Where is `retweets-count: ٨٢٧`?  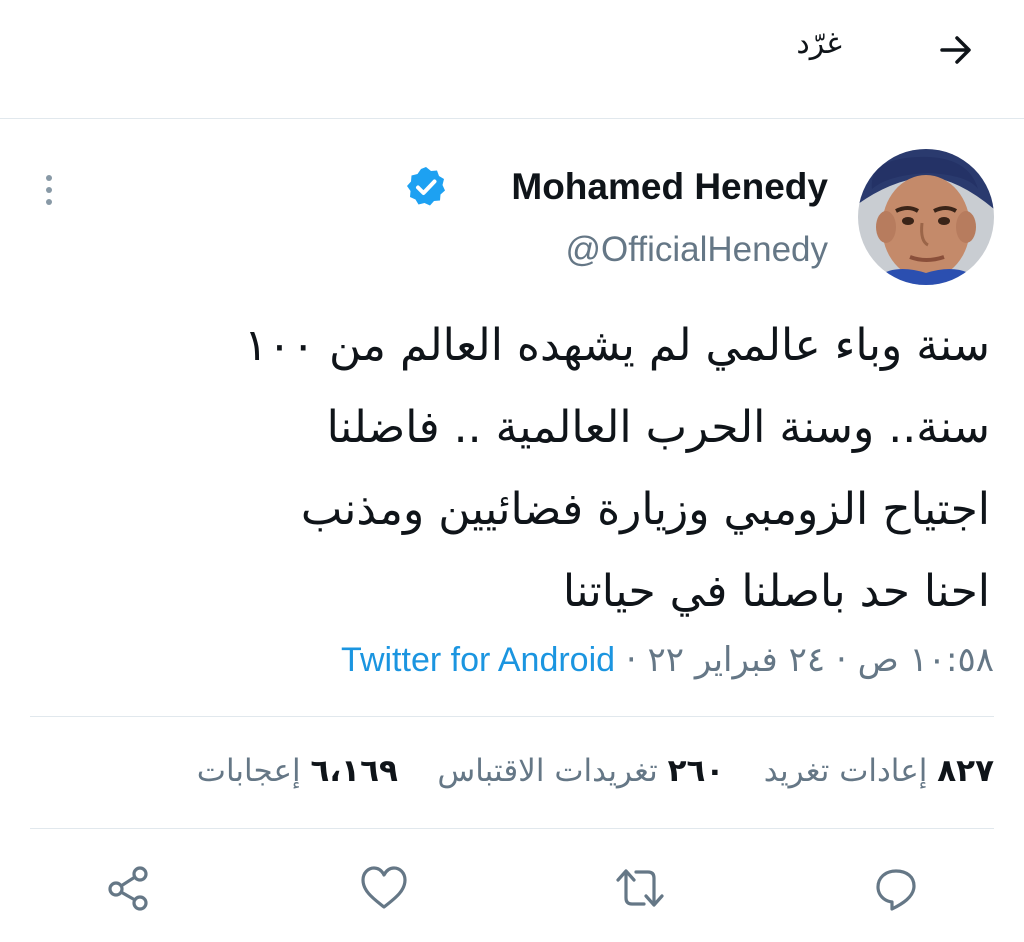 retweets-count: ٨٢٧ is located at coordinates (965, 771).